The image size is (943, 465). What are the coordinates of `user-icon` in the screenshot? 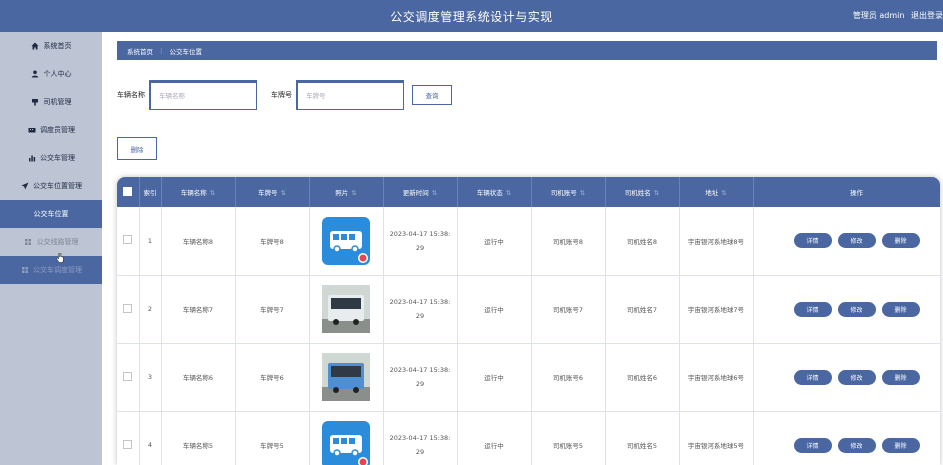 It's located at (35, 74).